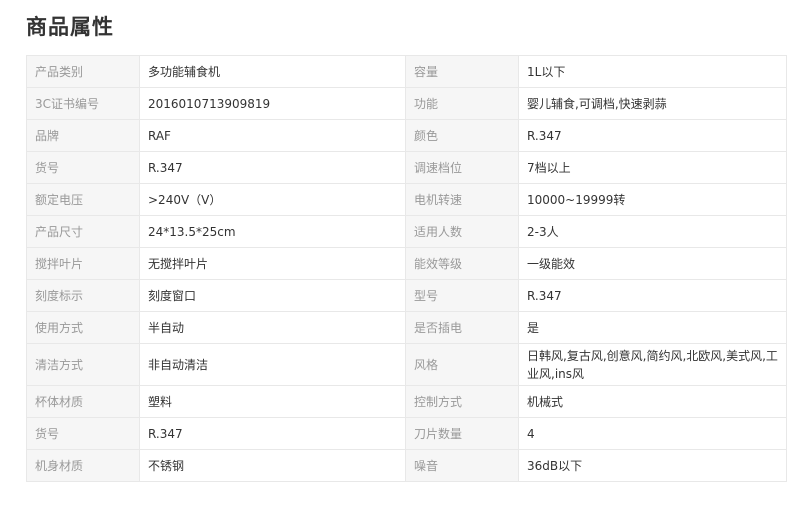 Image resolution: width=800 pixels, height=505 pixels. Describe the element at coordinates (272, 465) in the screenshot. I see `attr-value: 不锈钢` at that location.